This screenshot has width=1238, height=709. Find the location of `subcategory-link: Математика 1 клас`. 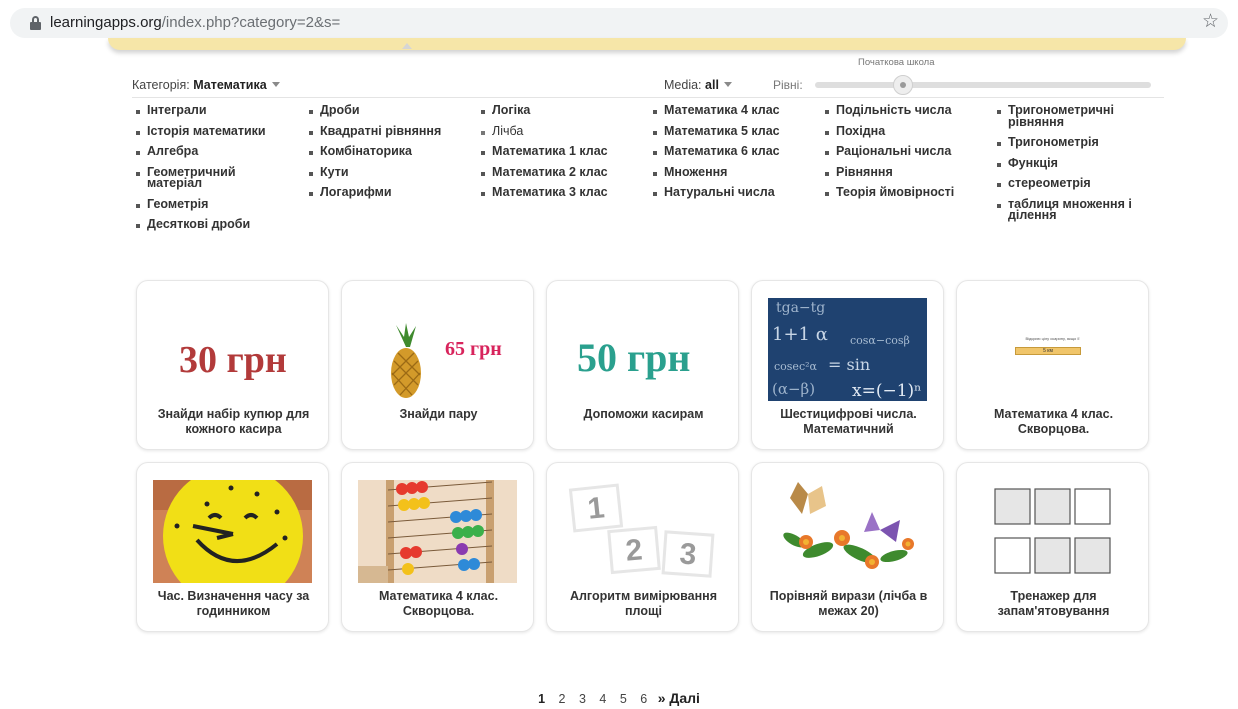

subcategory-link: Математика 1 клас is located at coordinates (562, 155).